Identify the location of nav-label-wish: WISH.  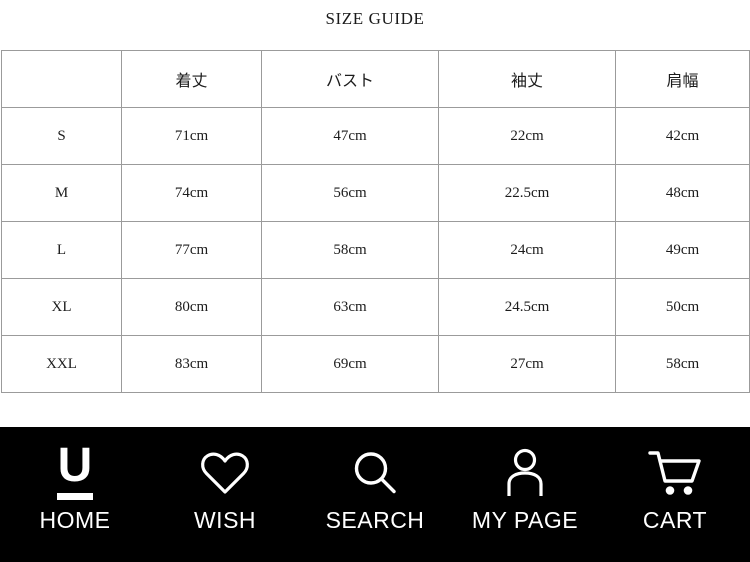
(225, 520).